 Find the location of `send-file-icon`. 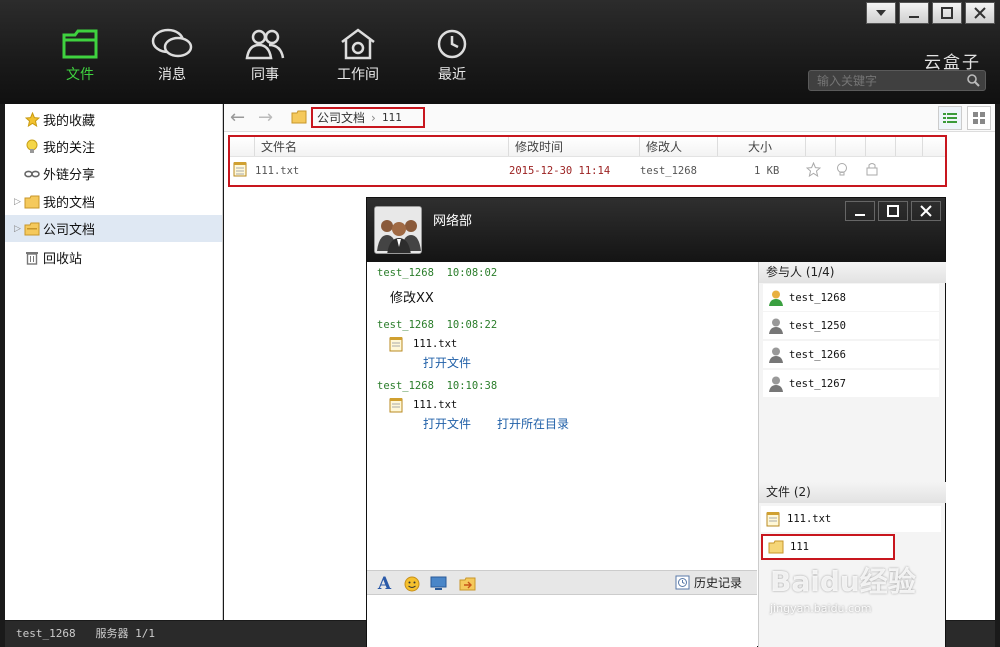

send-file-icon is located at coordinates (467, 583).